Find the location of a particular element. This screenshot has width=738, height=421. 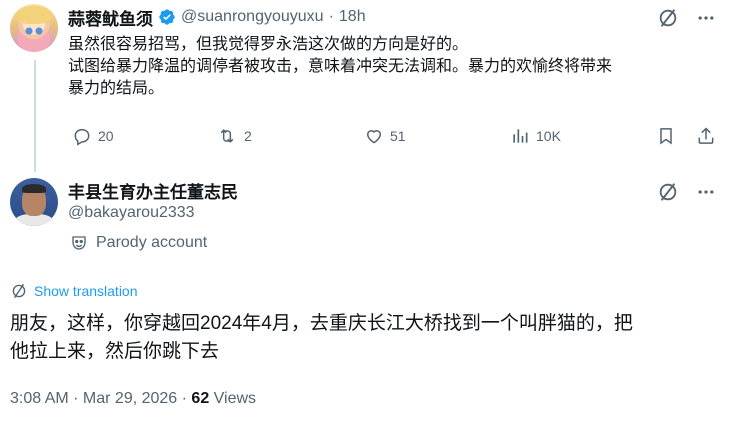

parent-tweet-header: 蒜蓉鱿鱼须 @suanrongyouyuxu · 18h is located at coordinates (217, 17).